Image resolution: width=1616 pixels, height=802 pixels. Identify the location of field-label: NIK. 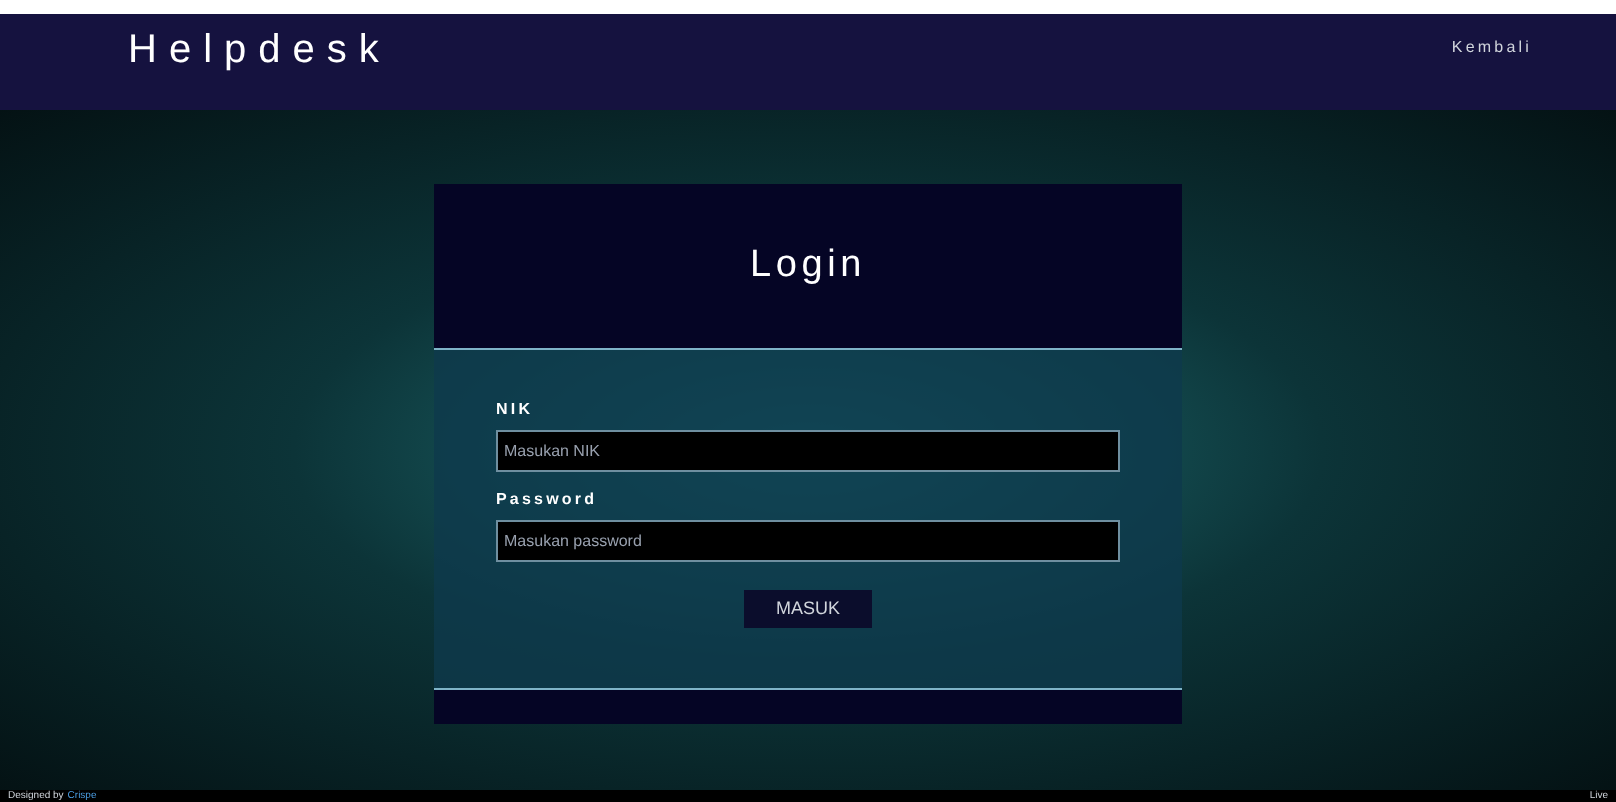
(516, 410).